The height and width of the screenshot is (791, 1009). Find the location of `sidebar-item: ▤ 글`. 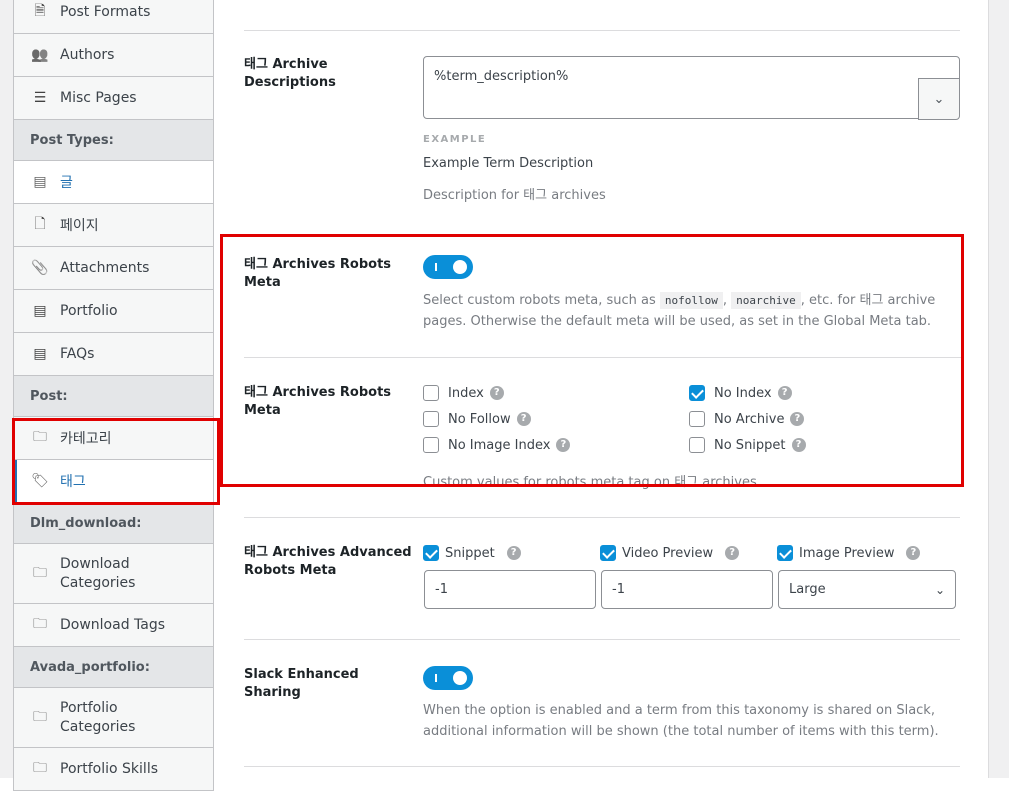

sidebar-item: ▤ 글 is located at coordinates (113, 182).